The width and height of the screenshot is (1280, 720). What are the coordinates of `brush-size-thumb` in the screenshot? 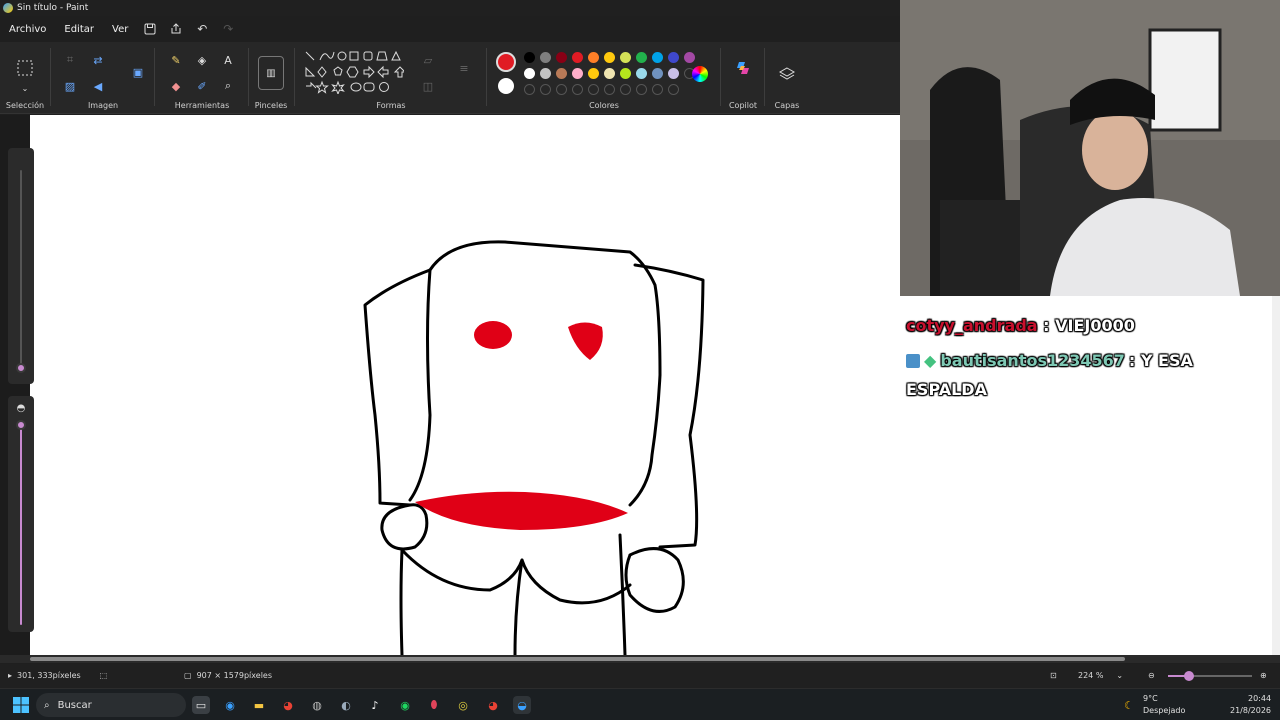 It's located at (21, 368).